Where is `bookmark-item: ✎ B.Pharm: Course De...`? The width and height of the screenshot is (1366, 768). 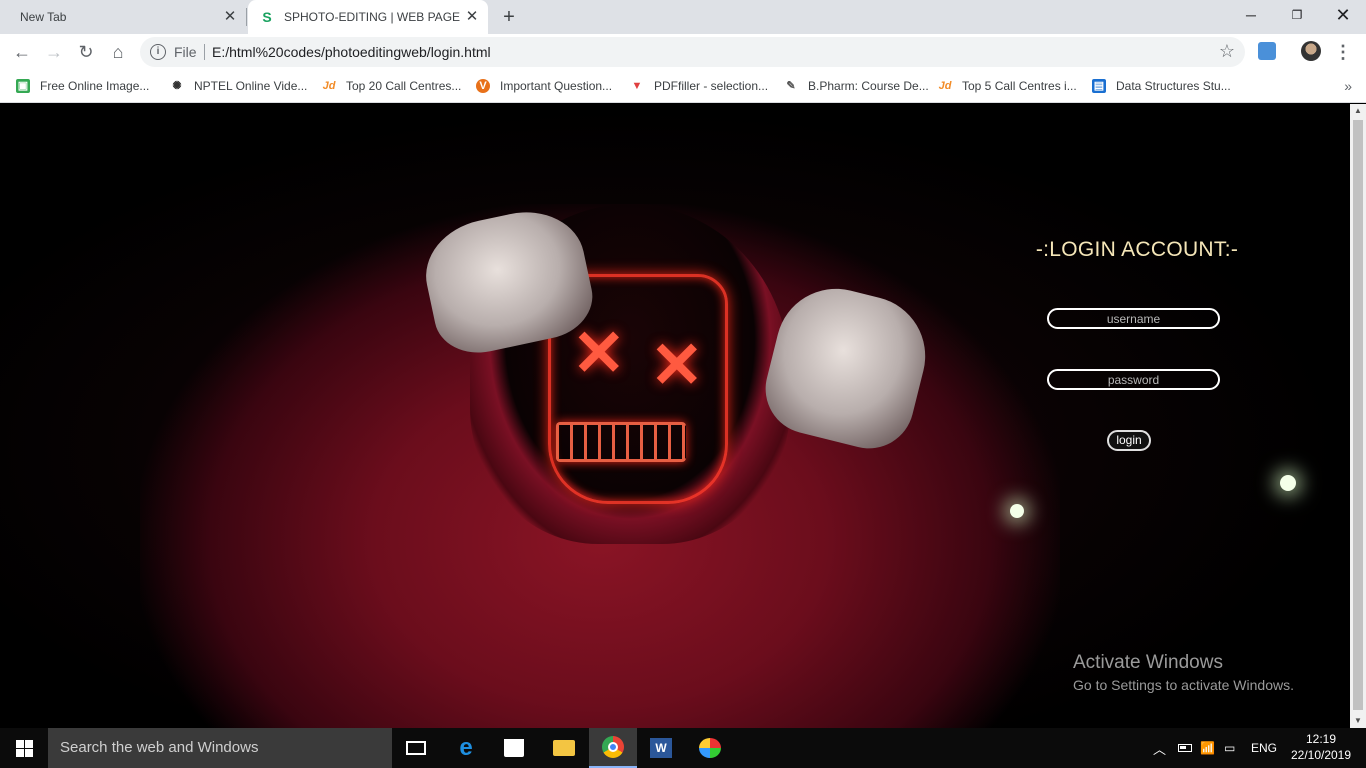
bookmark-item: ✎ B.Pharm: Course De... is located at coordinates (856, 86).